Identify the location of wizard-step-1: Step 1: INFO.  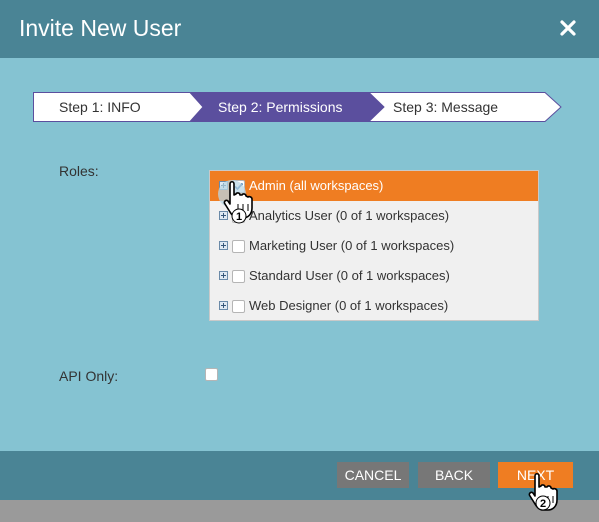
(118, 107).